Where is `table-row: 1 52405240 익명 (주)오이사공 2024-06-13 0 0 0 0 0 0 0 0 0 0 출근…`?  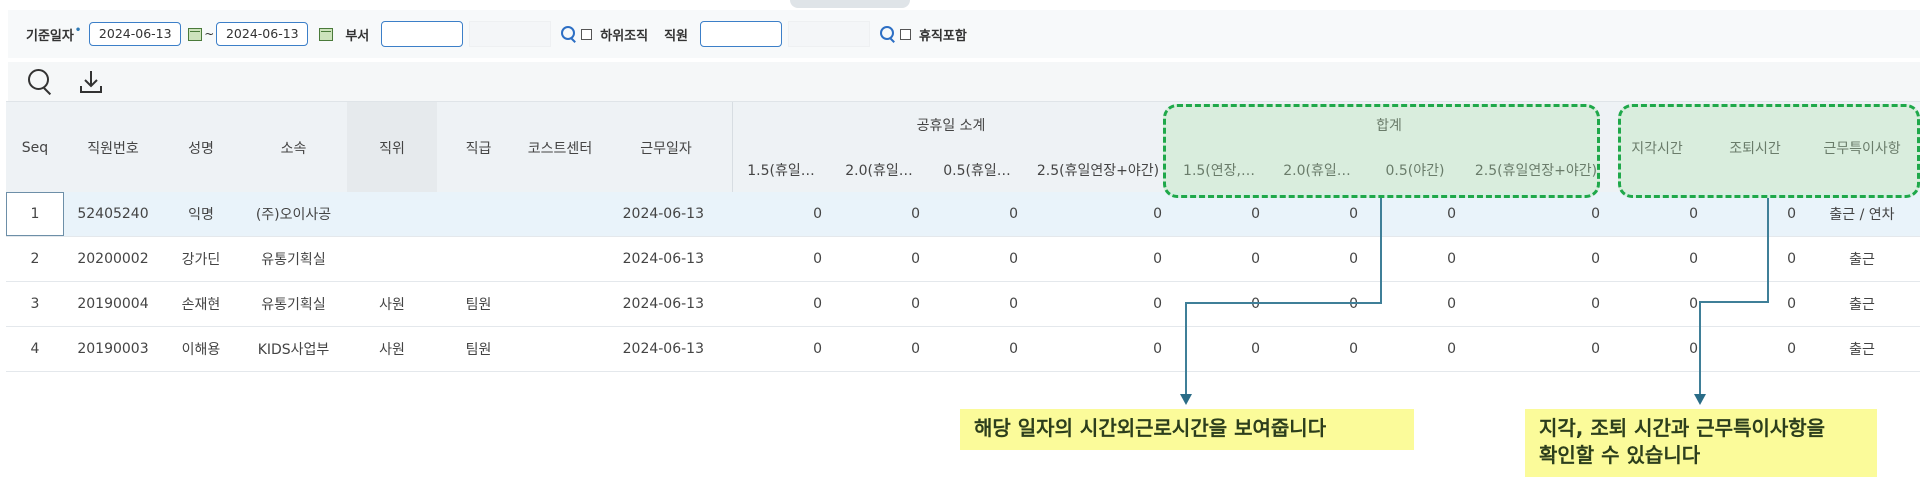 table-row: 1 52405240 익명 (주)오이사공 2024-06-13 0 0 0 0 0 0 0 0 0 0 출근… is located at coordinates (963, 214).